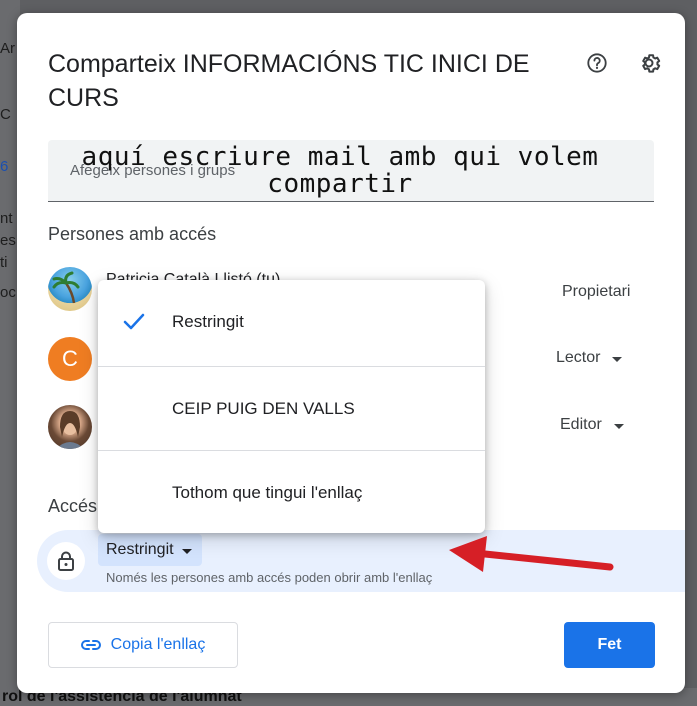  What do you see at coordinates (158, 644) in the screenshot?
I see `copy-link-label: Copia l'enllaç` at bounding box center [158, 644].